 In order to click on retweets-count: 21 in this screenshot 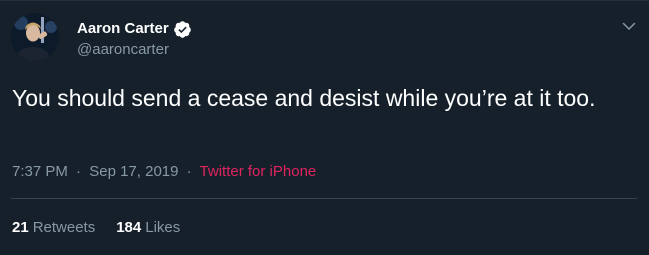, I will do `click(20, 227)`.